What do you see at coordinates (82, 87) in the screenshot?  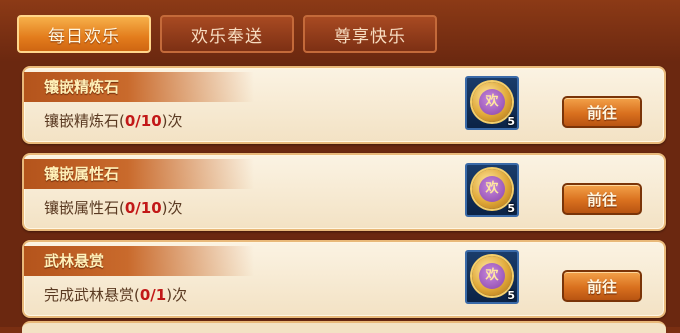 I see `task-title: 镶嵌精炼石` at bounding box center [82, 87].